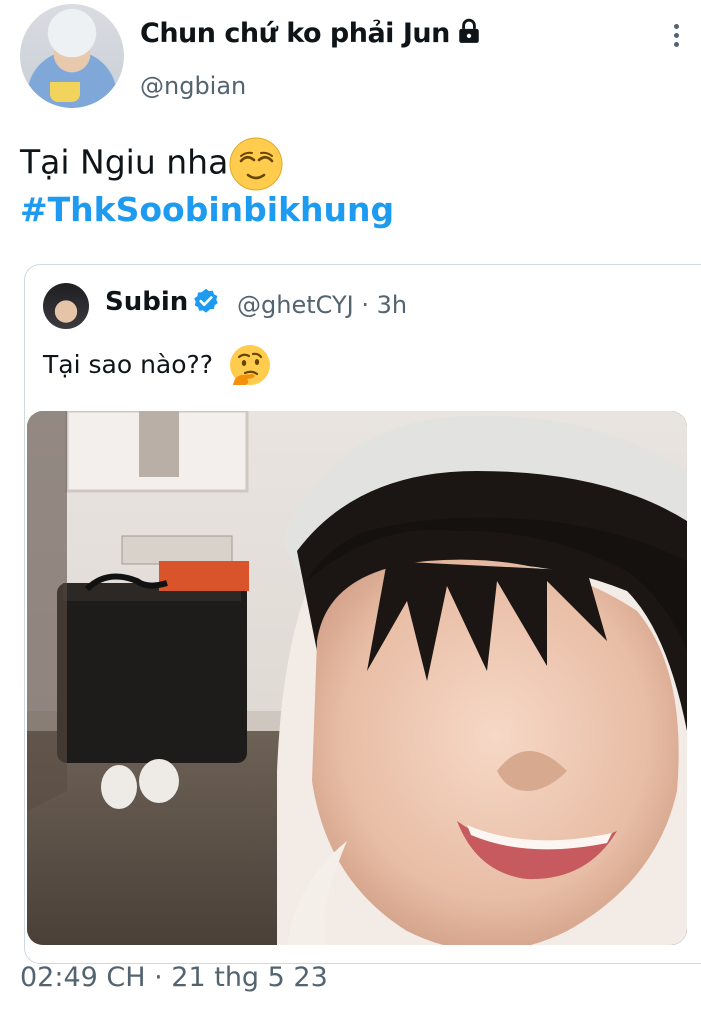  I want to click on quoted-tweet-text-content: Tại sao nào??, so click(128, 364).